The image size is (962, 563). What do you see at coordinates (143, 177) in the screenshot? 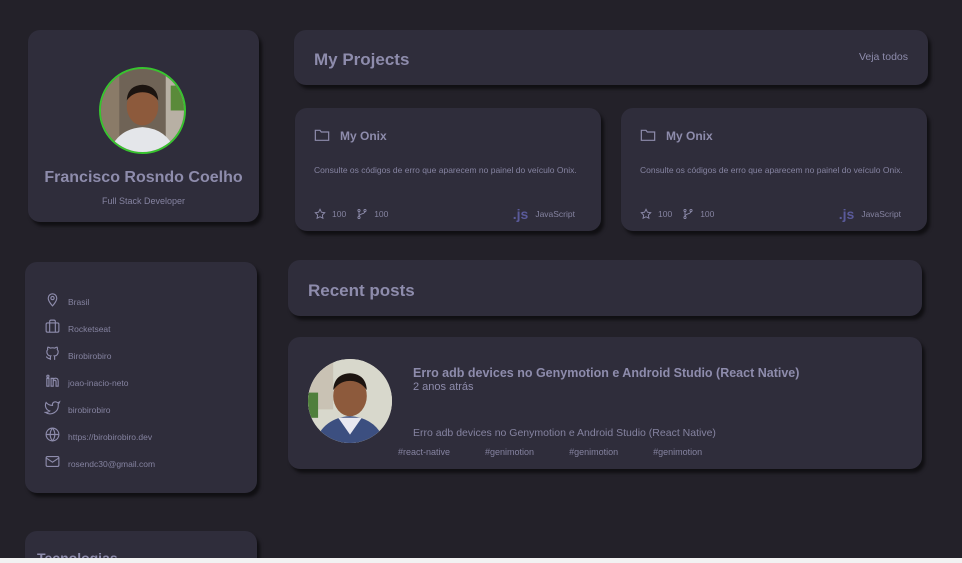
I see `profile-name: Francisco Rosndo Coelho` at bounding box center [143, 177].